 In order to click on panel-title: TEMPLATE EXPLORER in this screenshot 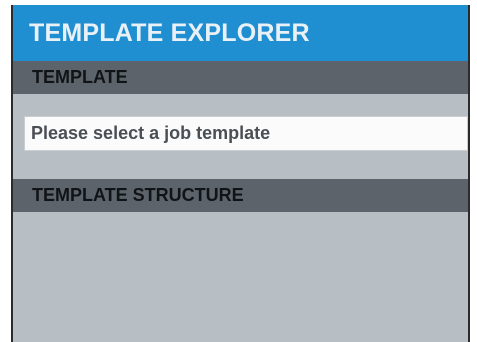, I will do `click(169, 32)`.